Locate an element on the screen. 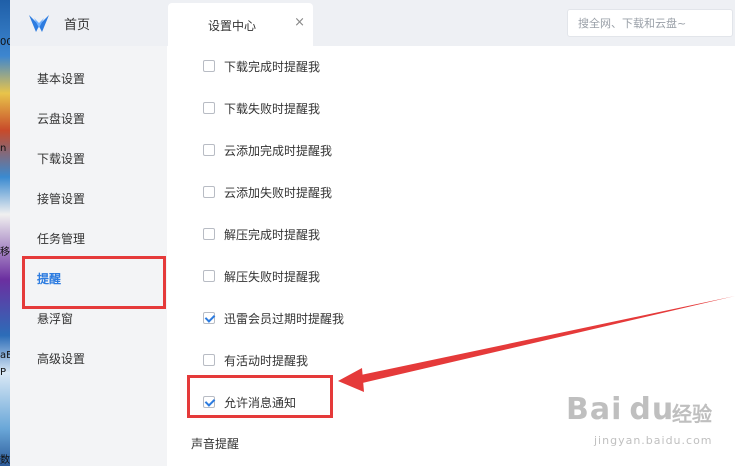 The width and height of the screenshot is (735, 467). option-activity: 有活动时提醒我 is located at coordinates (255, 360).